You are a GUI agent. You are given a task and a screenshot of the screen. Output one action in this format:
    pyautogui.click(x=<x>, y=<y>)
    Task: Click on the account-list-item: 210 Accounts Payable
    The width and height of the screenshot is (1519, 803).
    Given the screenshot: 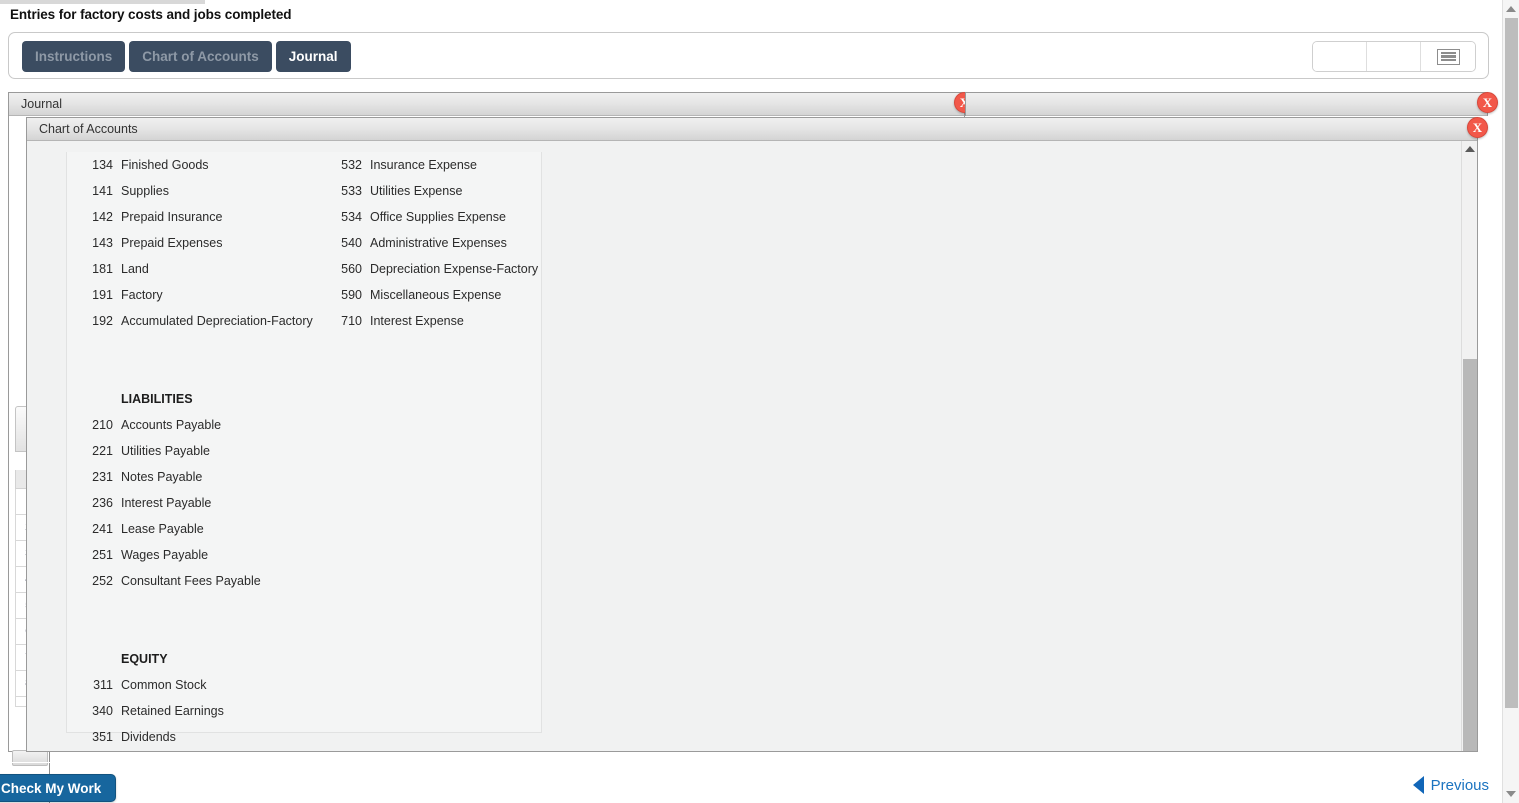 What is the action you would take?
    pyautogui.click(x=198, y=425)
    